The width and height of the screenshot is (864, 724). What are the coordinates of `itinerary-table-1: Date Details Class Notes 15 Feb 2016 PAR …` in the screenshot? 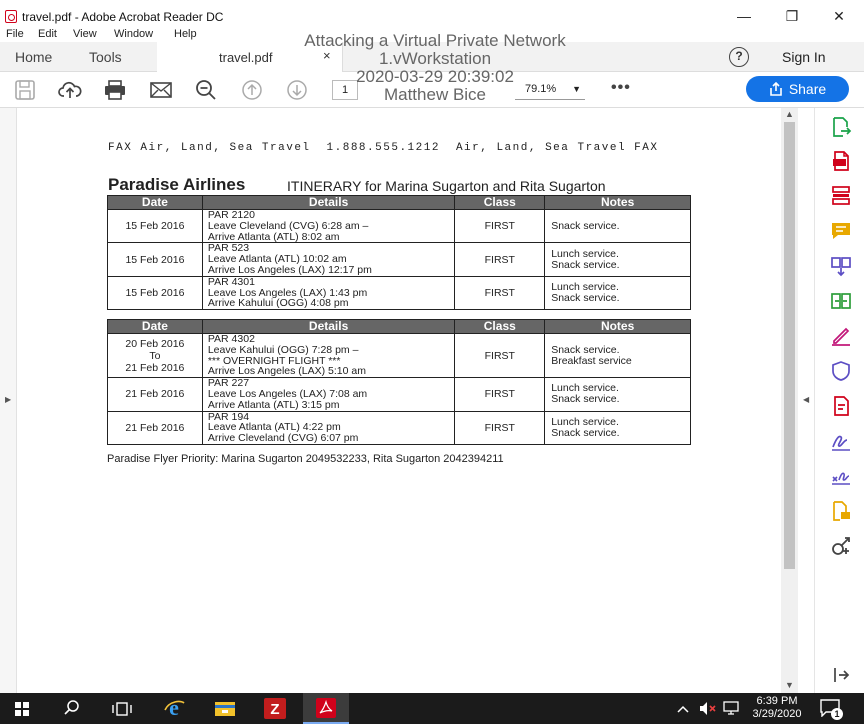 It's located at (399, 253).